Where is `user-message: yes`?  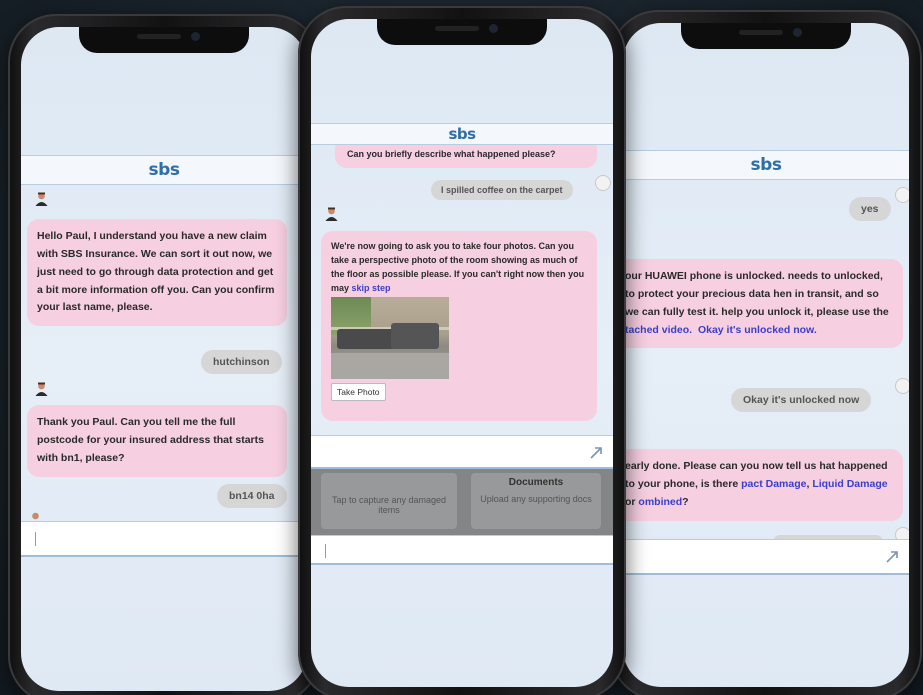 user-message: yes is located at coordinates (870, 209).